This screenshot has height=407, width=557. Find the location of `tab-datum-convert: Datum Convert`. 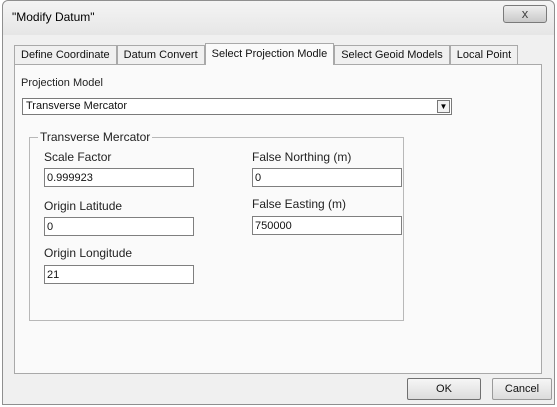

tab-datum-convert: Datum Convert is located at coordinates (160, 55).